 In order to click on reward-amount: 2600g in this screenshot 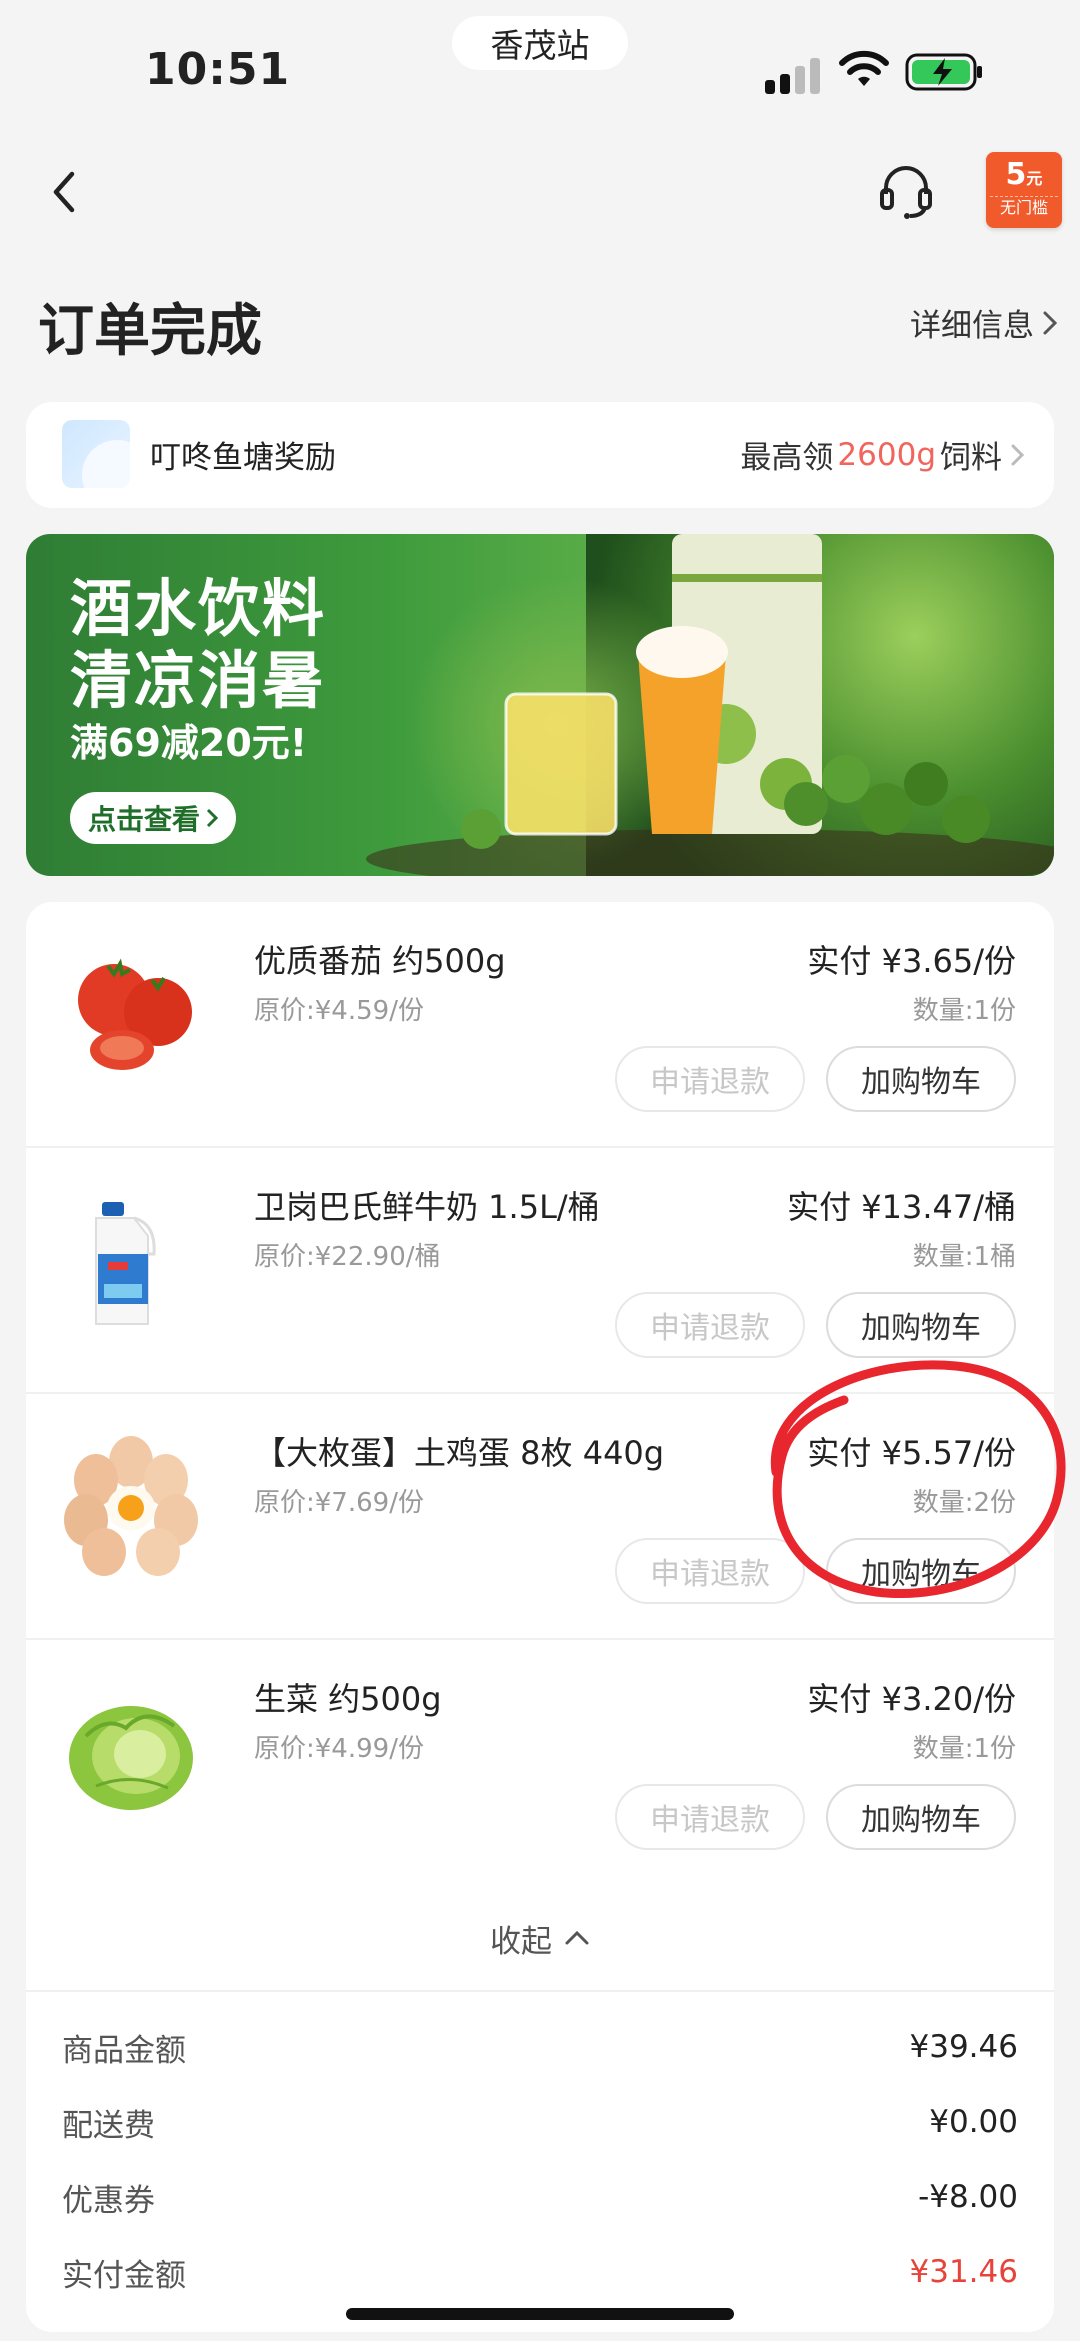, I will do `click(886, 454)`.